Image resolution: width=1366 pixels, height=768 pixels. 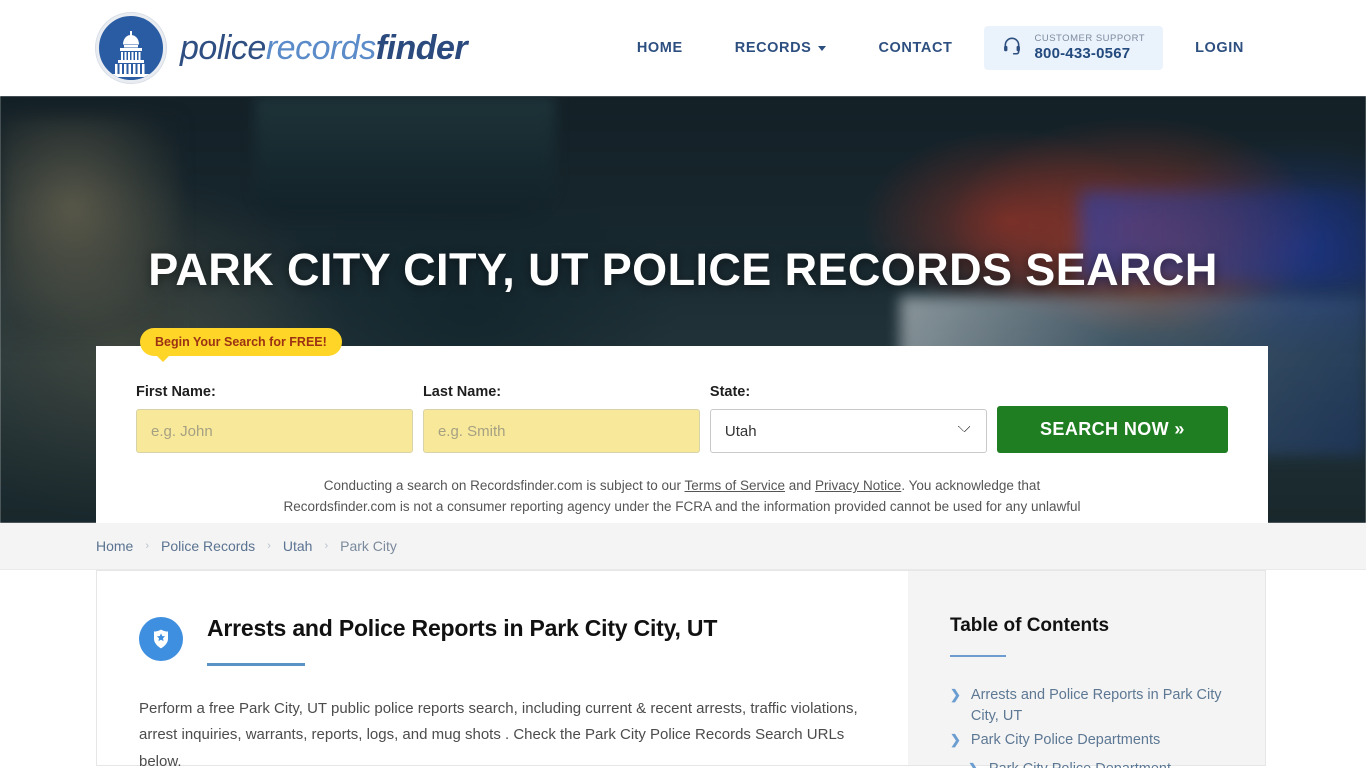 What do you see at coordinates (274, 431) in the screenshot?
I see `first-name-input` at bounding box center [274, 431].